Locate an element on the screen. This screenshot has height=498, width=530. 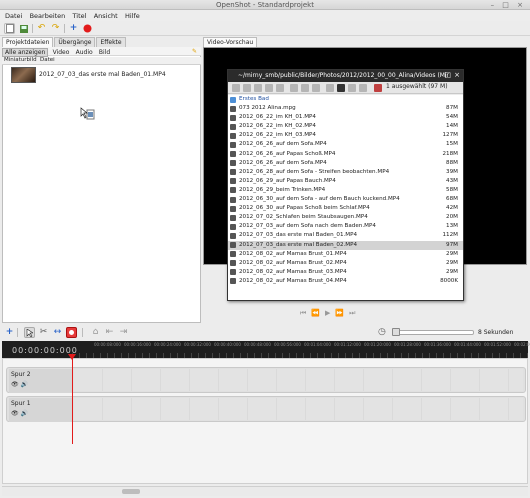
file-item: 2012_06_29_auf Papas Bauch.MP4 43M is located at coordinates (345, 181).